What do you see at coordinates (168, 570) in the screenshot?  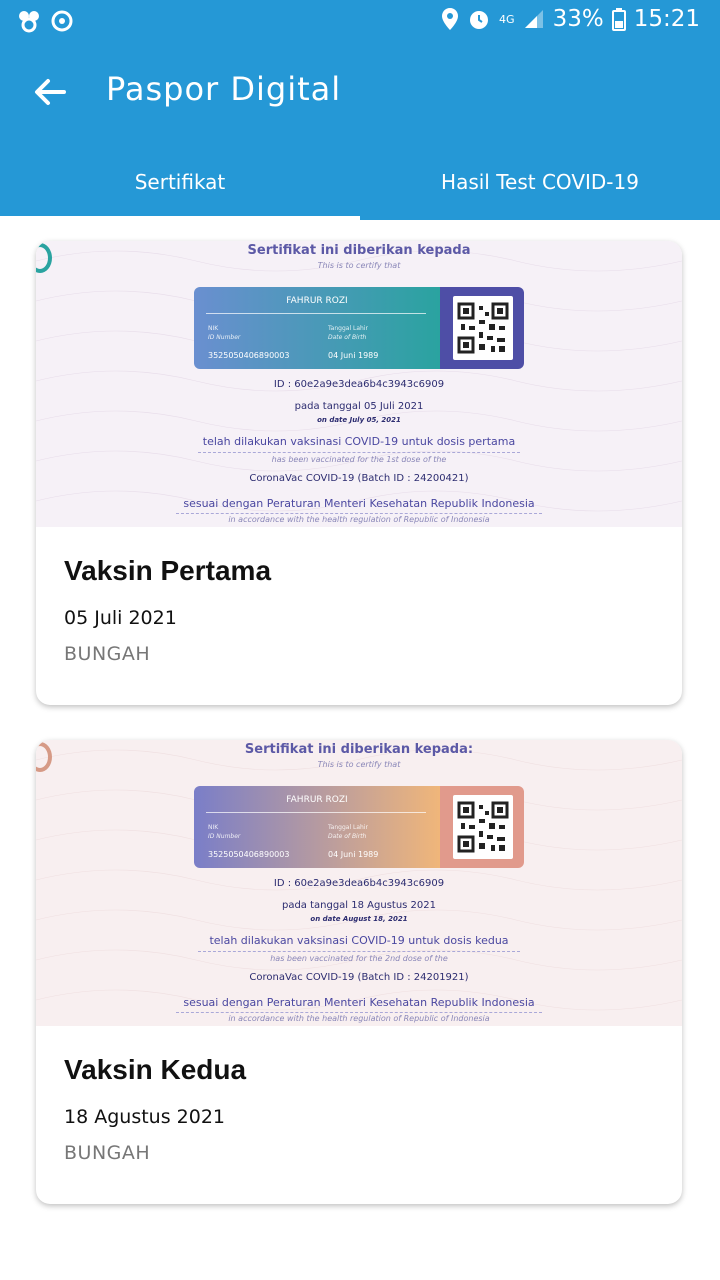 I see `card-title: Vaksin Pertama` at bounding box center [168, 570].